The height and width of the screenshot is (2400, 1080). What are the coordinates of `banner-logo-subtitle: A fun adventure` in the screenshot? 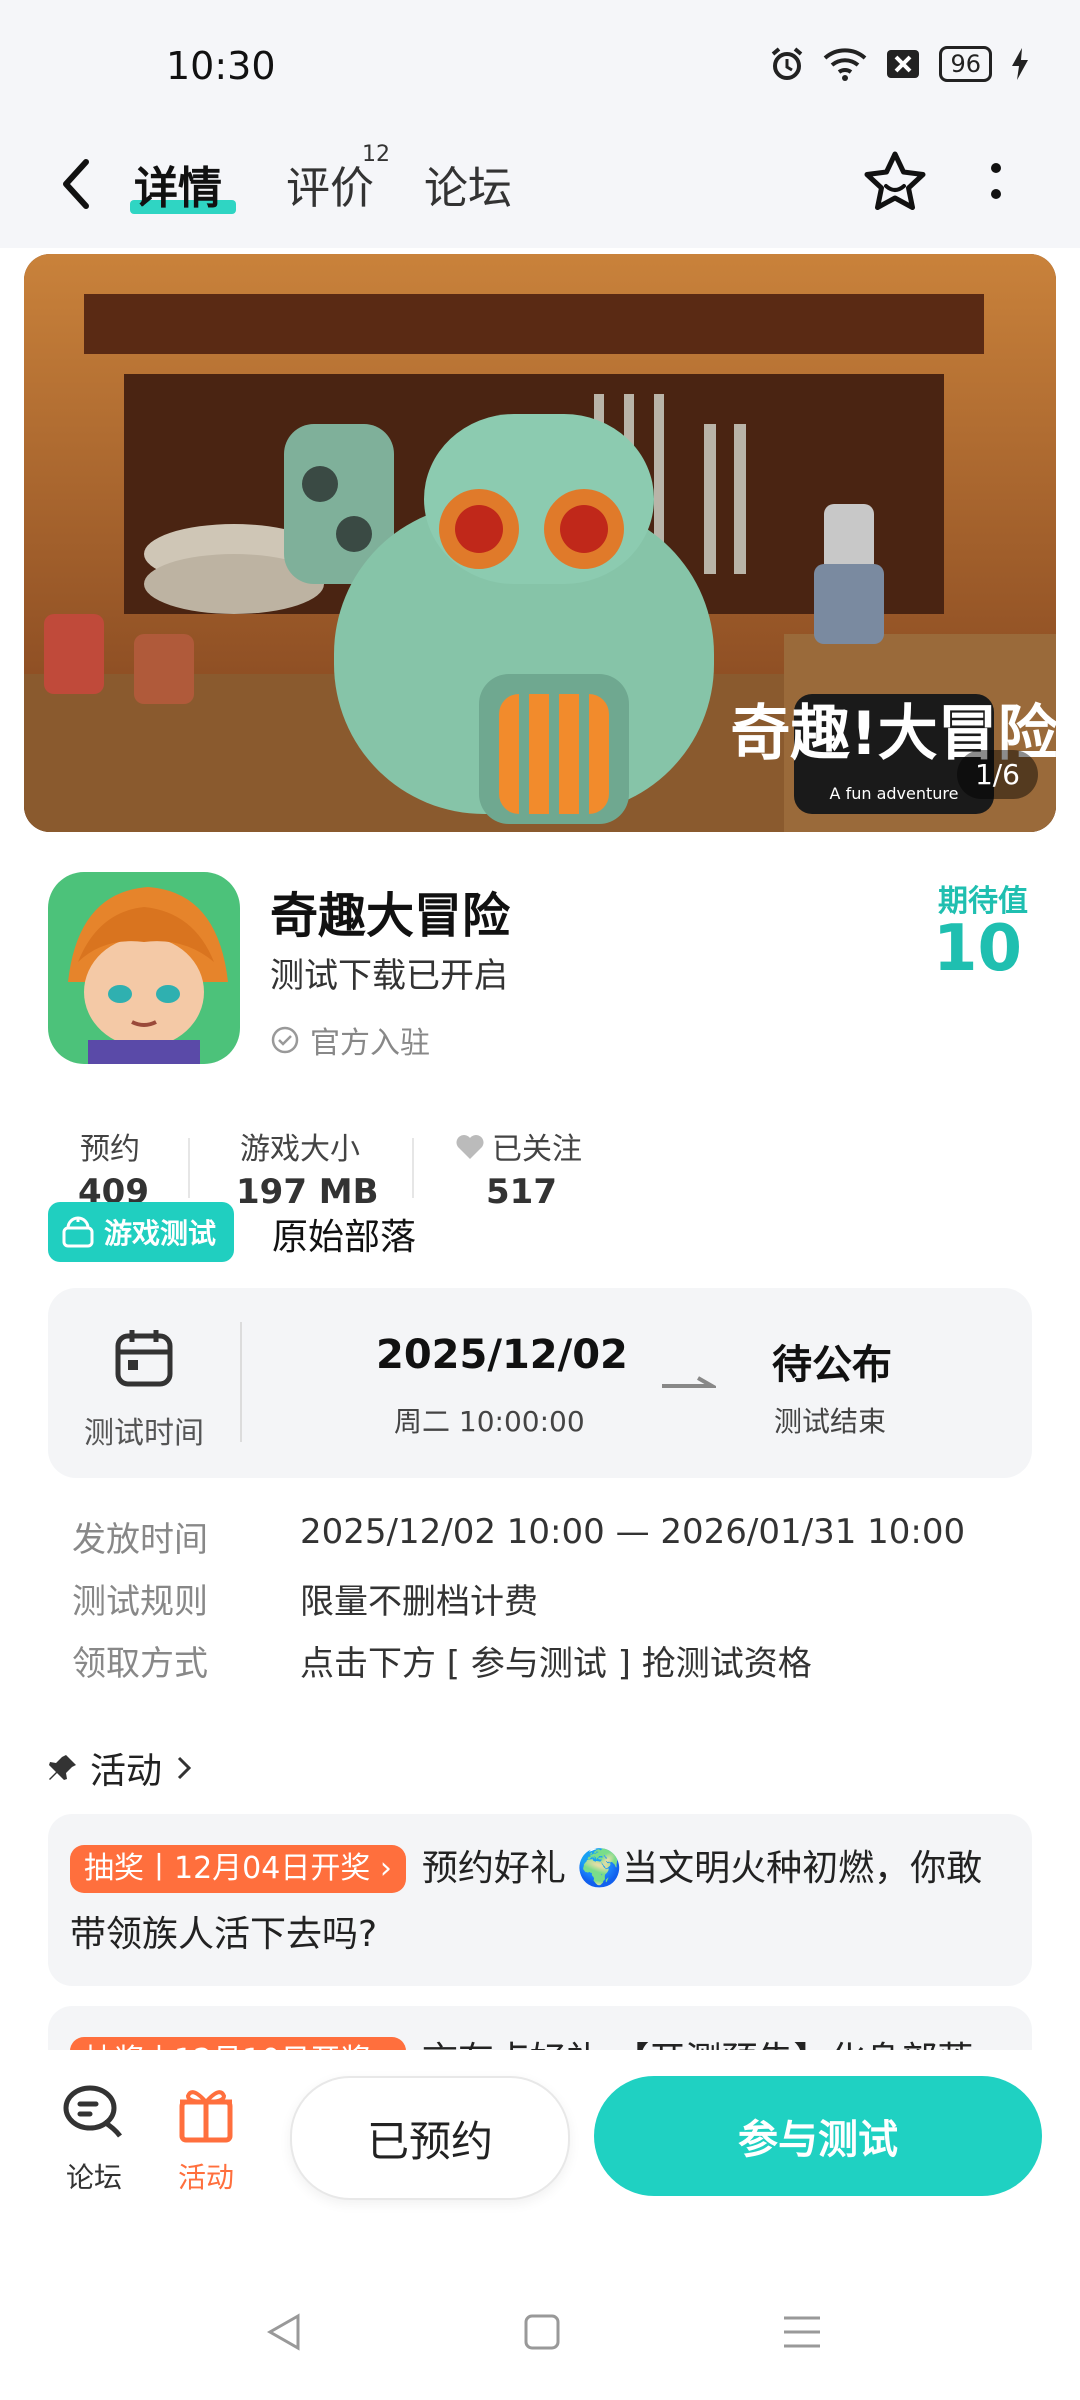 It's located at (894, 793).